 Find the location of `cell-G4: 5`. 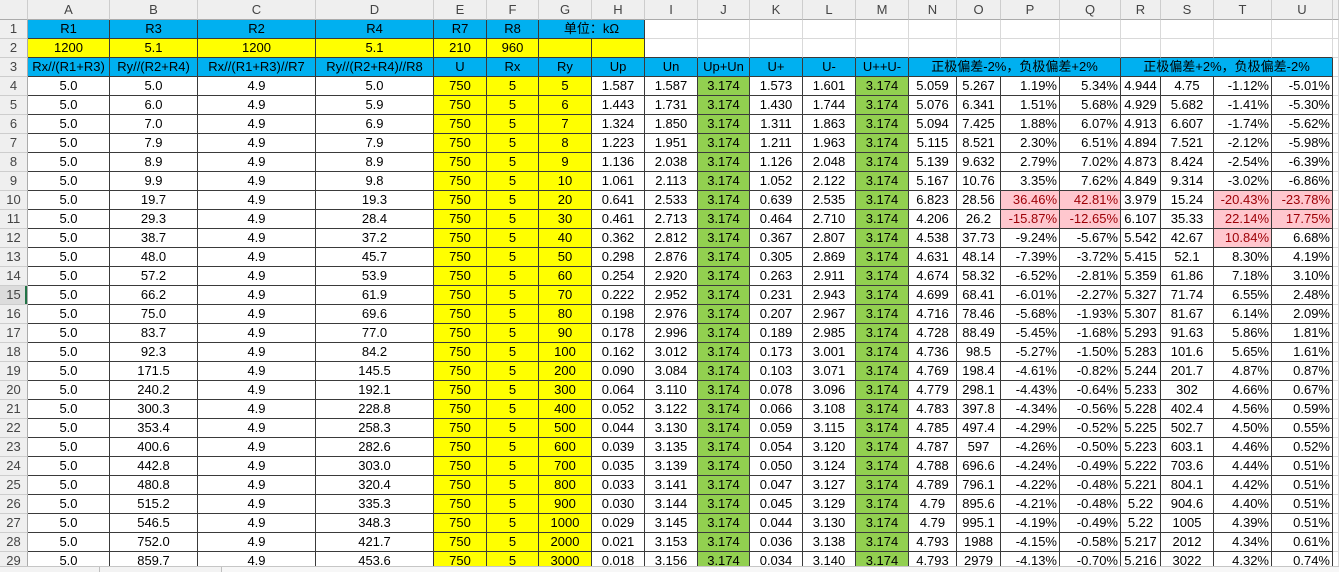

cell-G4: 5 is located at coordinates (565, 86).